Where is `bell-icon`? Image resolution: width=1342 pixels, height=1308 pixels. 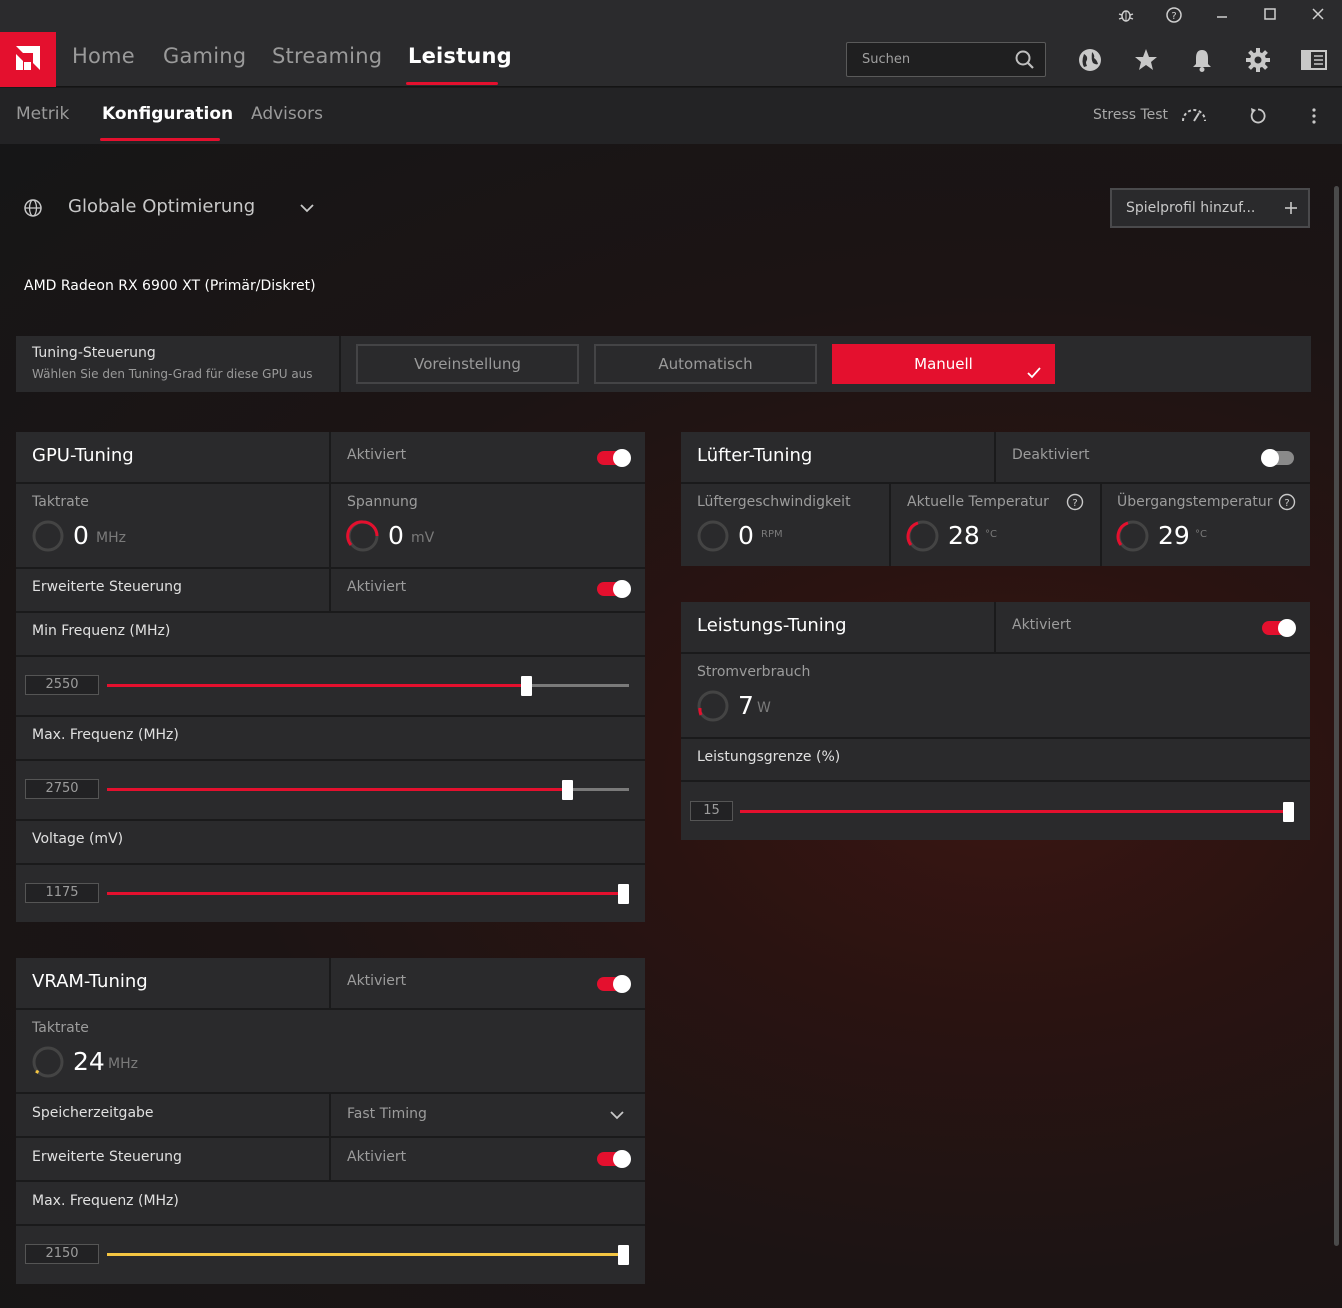
bell-icon is located at coordinates (1202, 60).